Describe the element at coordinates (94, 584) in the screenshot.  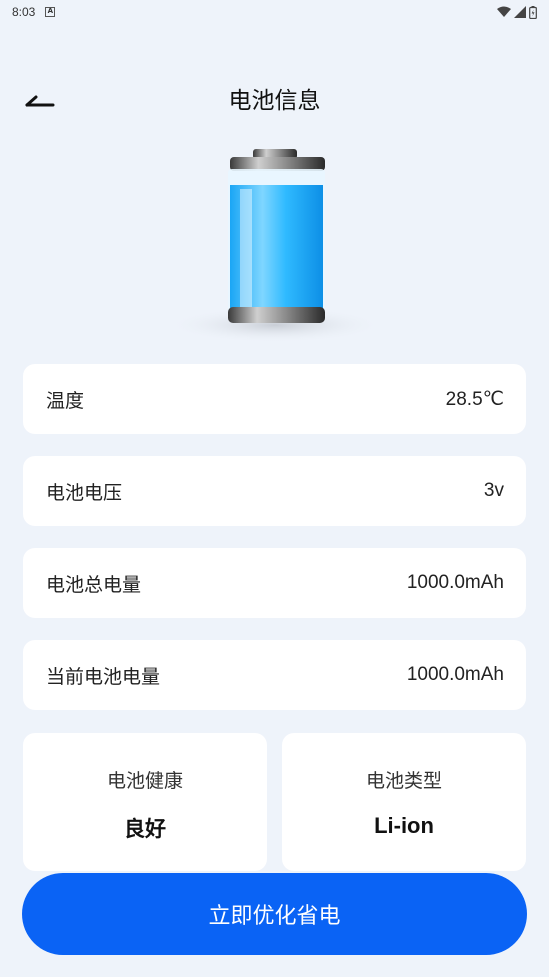
I see `row-label: 电池总电量` at that location.